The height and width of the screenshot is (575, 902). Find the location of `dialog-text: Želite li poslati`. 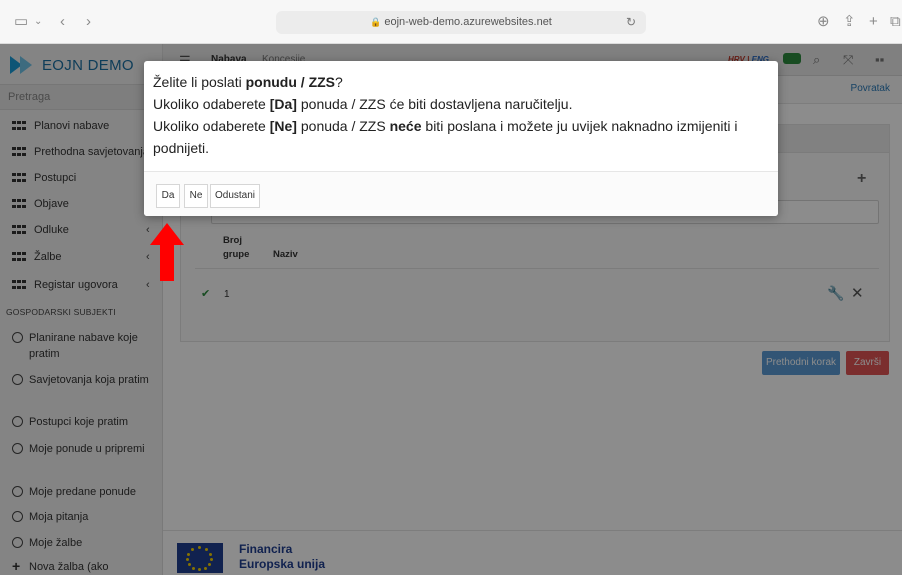

dialog-text: Želite li poslati is located at coordinates (199, 82).